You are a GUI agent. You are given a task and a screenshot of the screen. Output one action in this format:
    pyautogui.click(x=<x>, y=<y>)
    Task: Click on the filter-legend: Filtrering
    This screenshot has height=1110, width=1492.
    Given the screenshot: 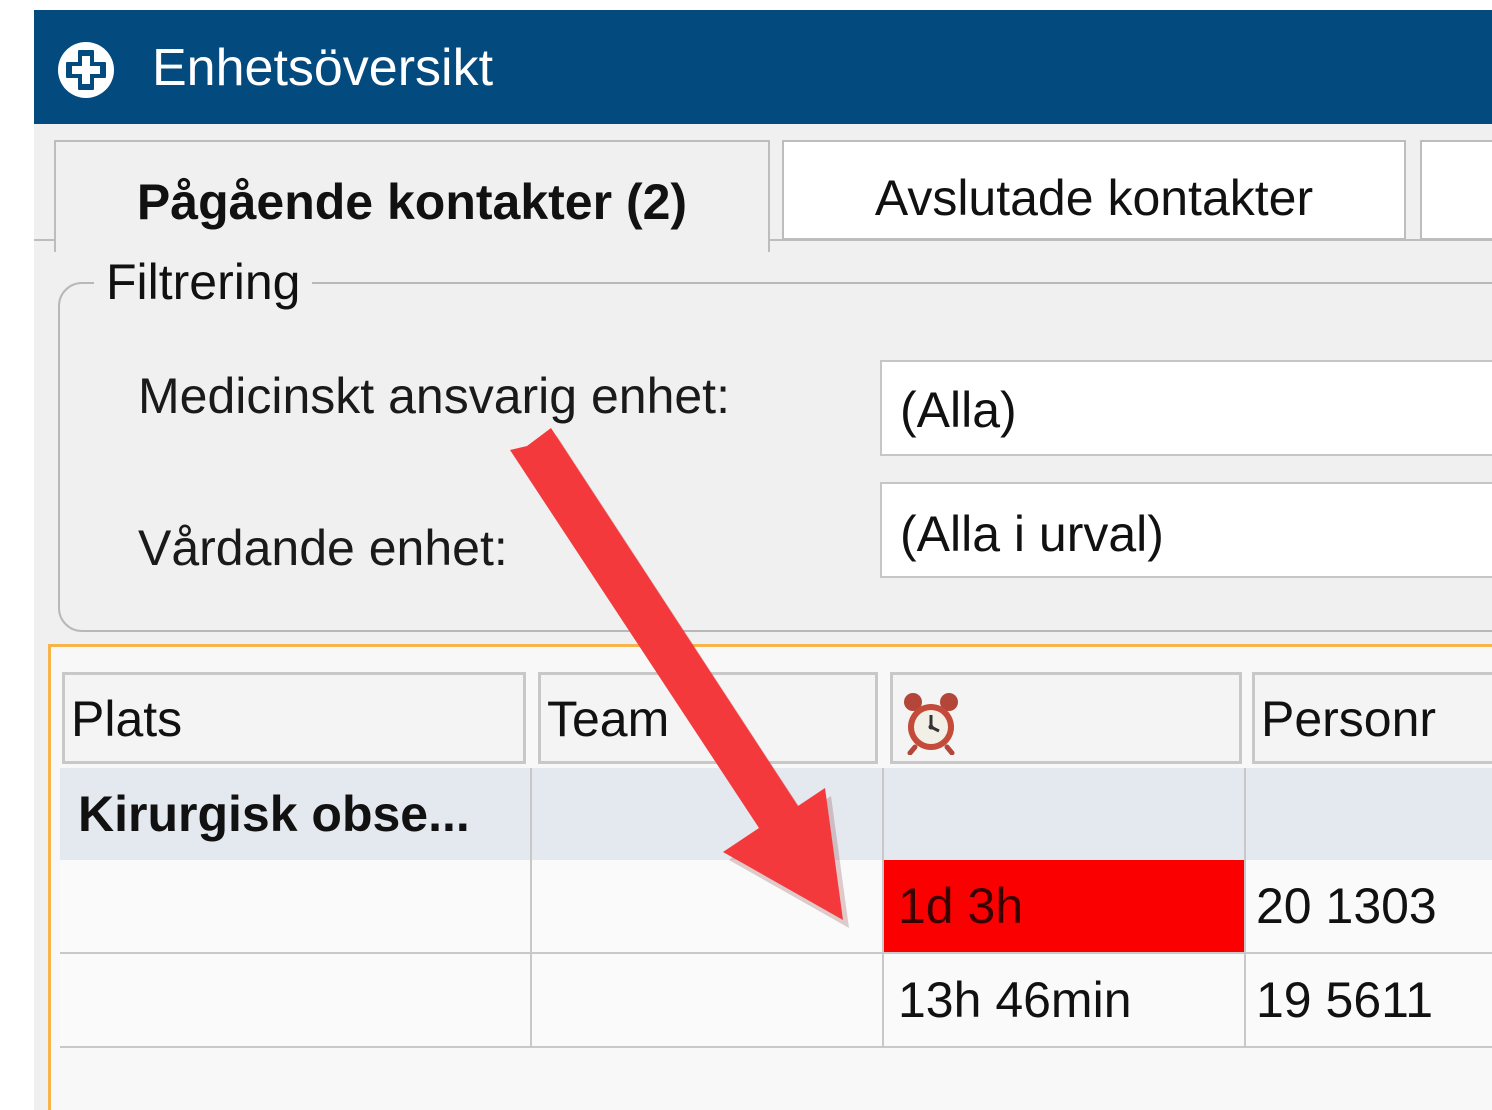 What is the action you would take?
    pyautogui.click(x=203, y=282)
    